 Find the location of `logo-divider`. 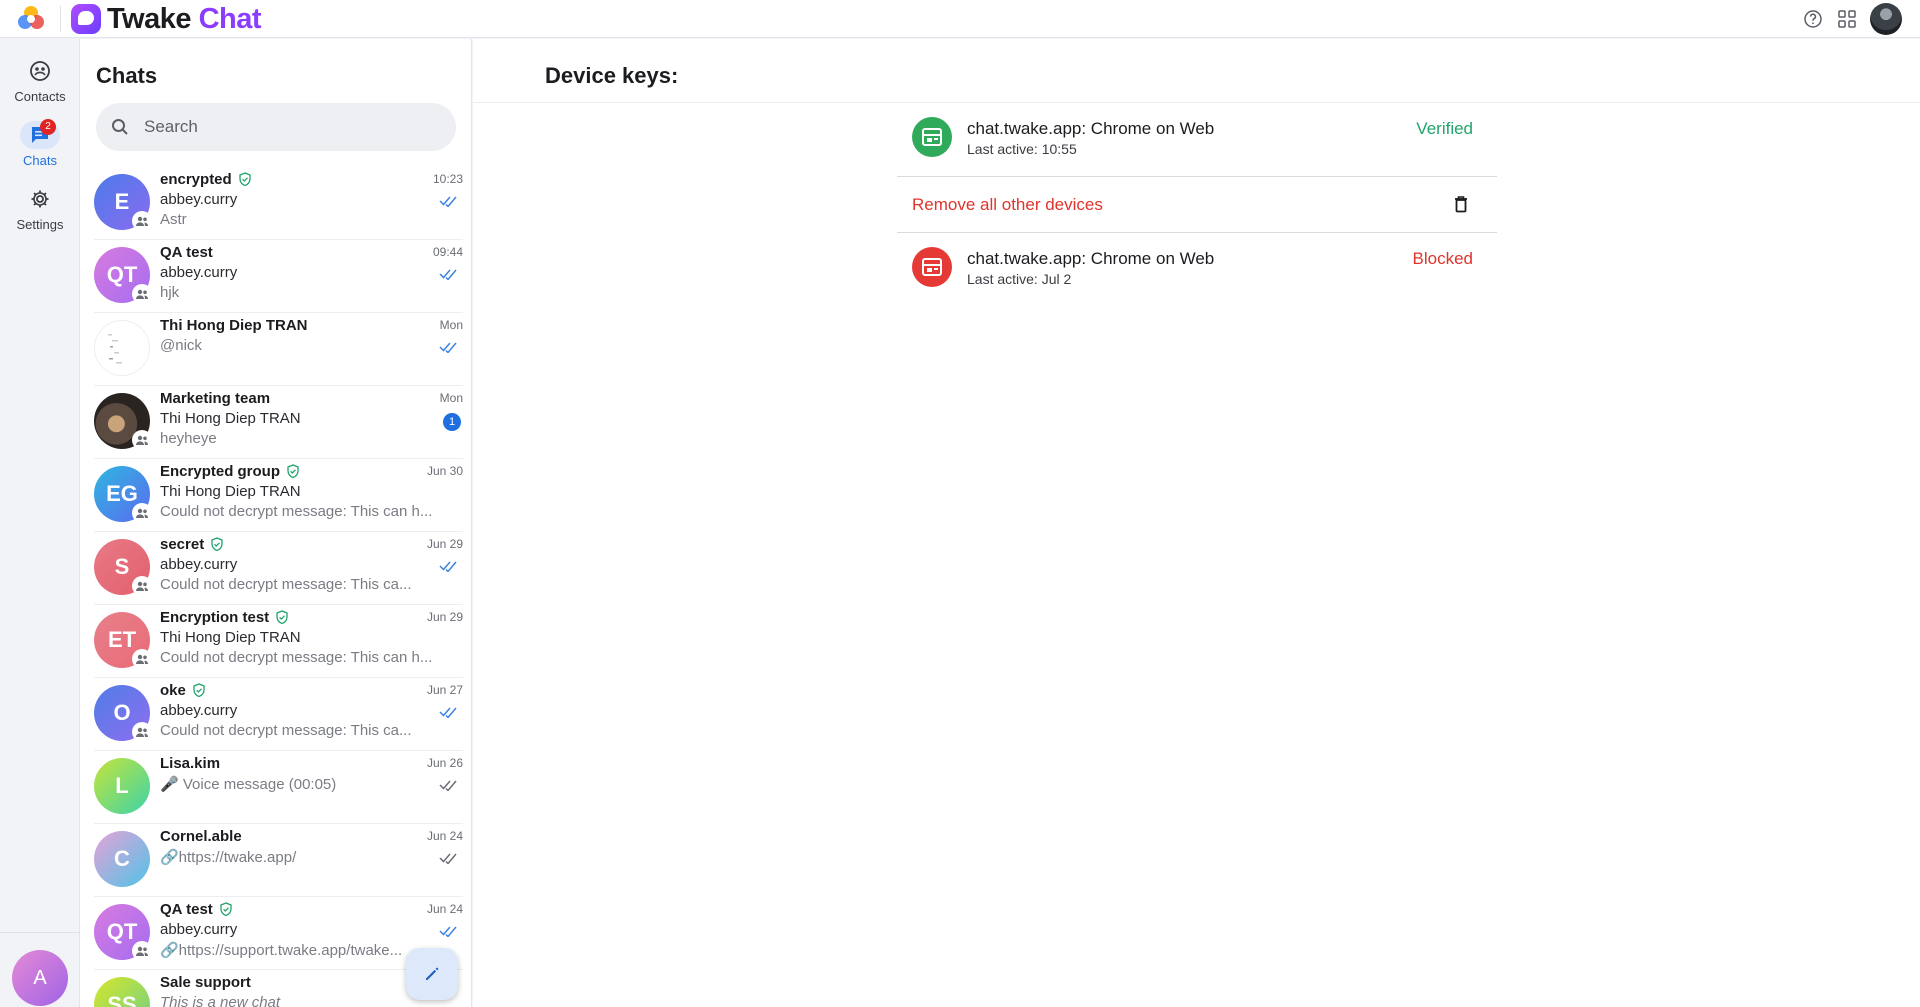

logo-divider is located at coordinates (60, 18).